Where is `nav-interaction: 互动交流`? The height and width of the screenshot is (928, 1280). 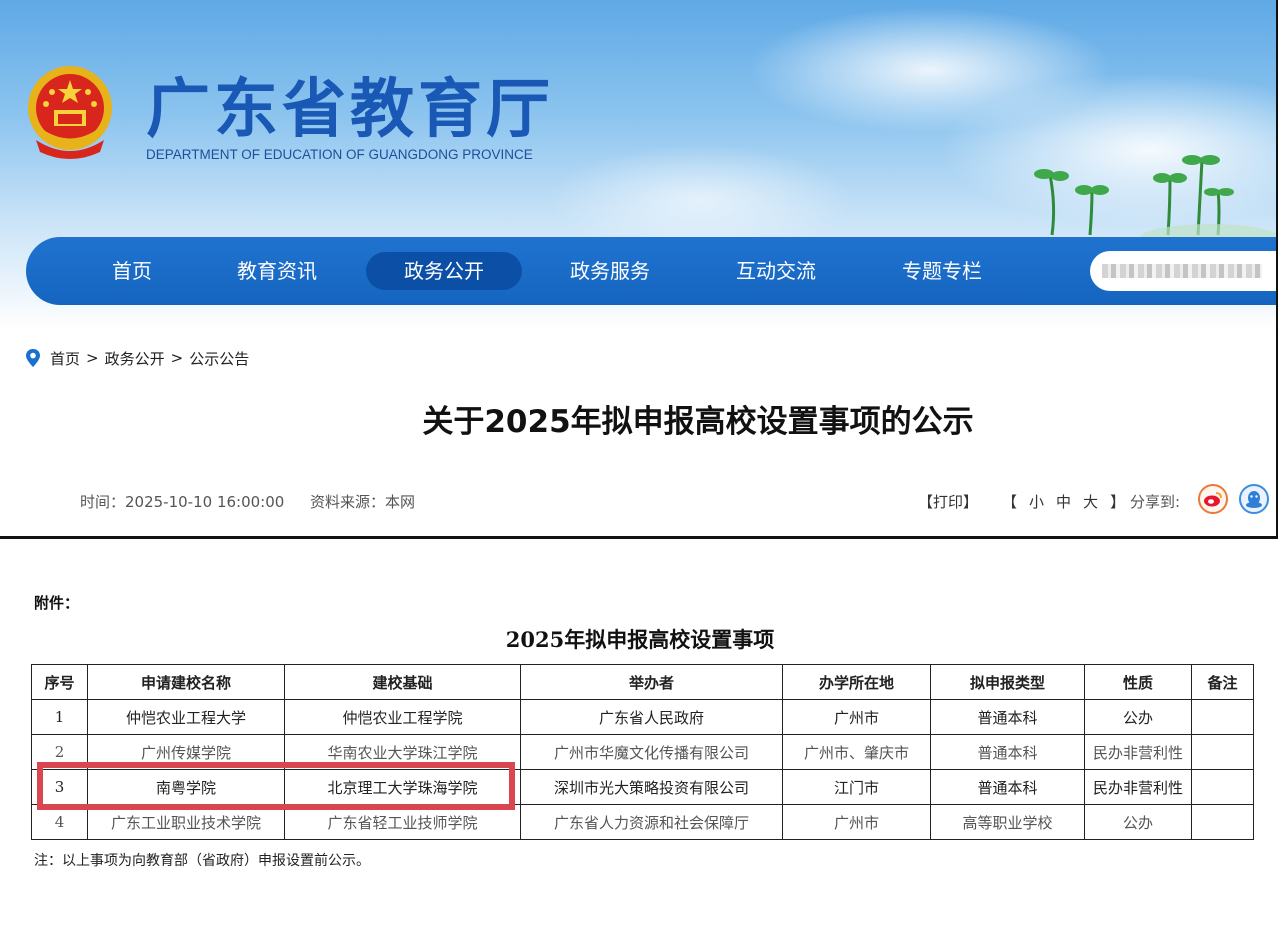 nav-interaction: 互动交流 is located at coordinates (776, 271).